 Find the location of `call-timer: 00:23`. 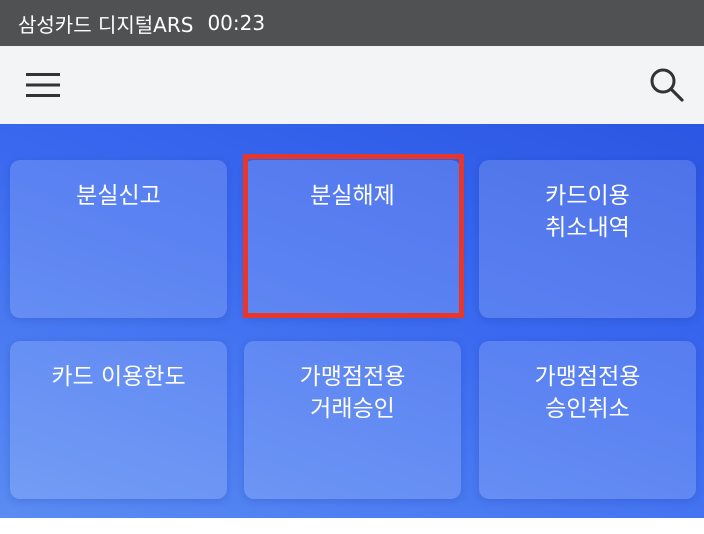

call-timer: 00:23 is located at coordinates (236, 23).